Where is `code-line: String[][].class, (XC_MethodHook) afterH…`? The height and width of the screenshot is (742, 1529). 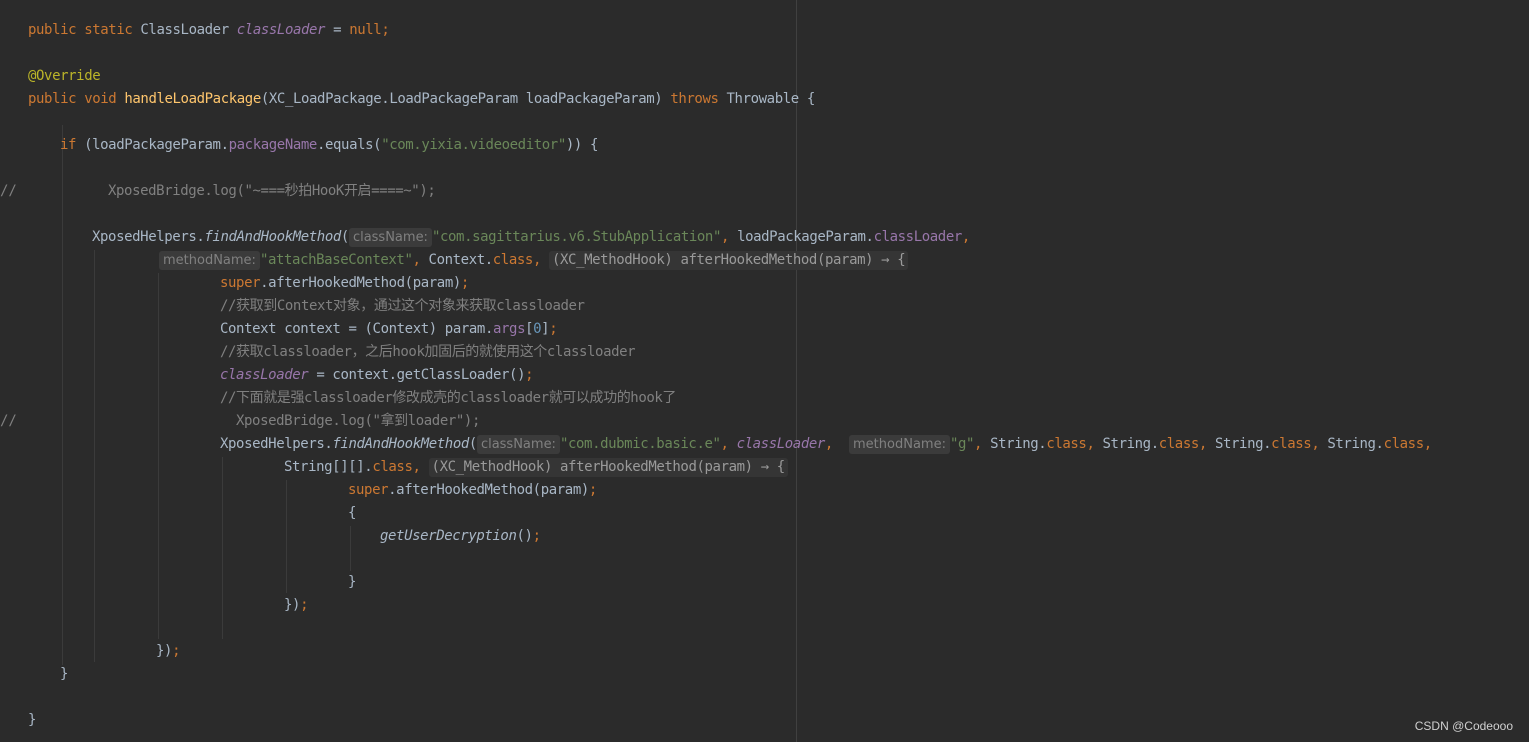
code-line: String[][].class, (XC_MethodHook) afterH… is located at coordinates (536, 467).